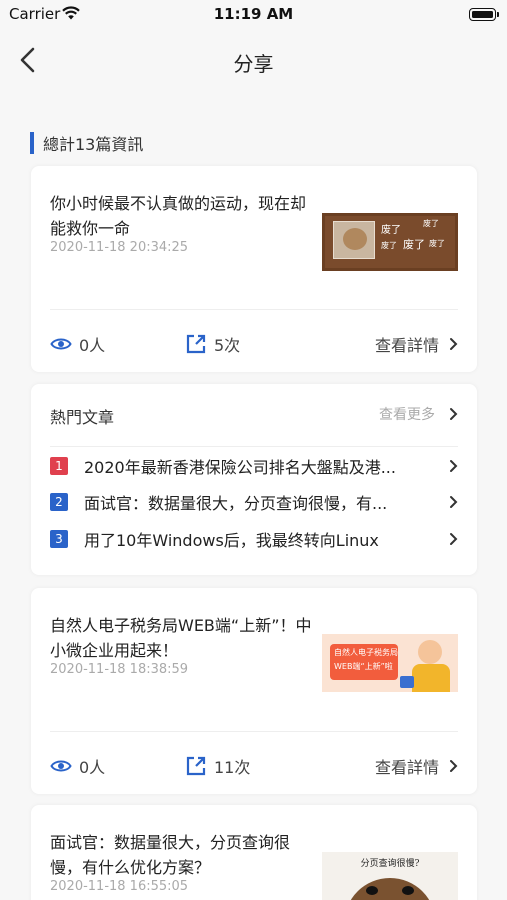 This screenshot has width=507, height=900. I want to click on shares-stat: 5次, so click(212, 344).